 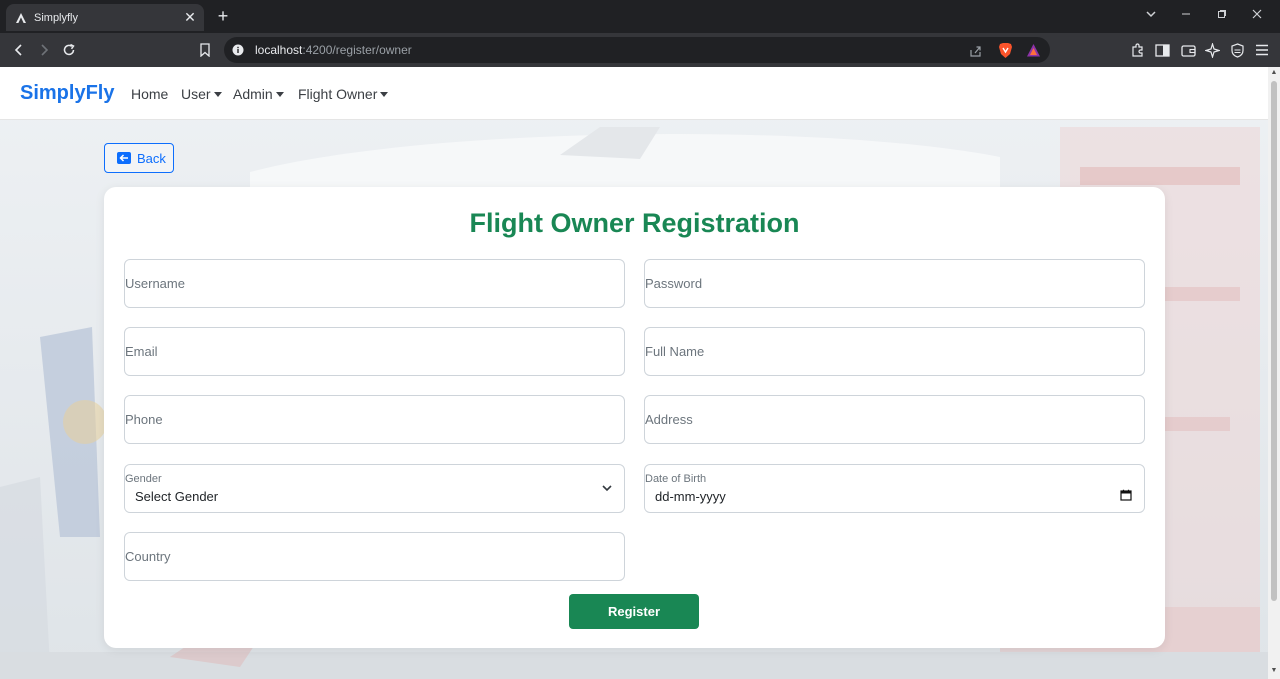 I want to click on nav-admin-dropdown: Admin, so click(x=258, y=94).